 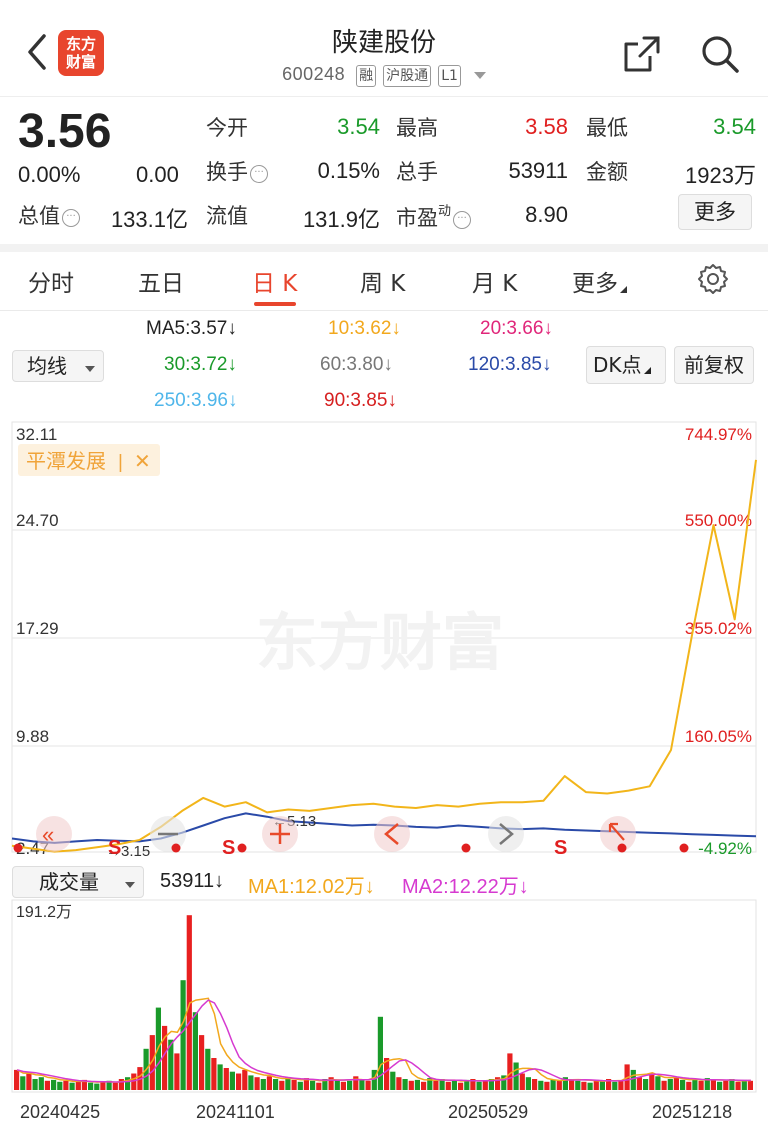 What do you see at coordinates (407, 76) in the screenshot?
I see `tag-connect: 沪股通` at bounding box center [407, 76].